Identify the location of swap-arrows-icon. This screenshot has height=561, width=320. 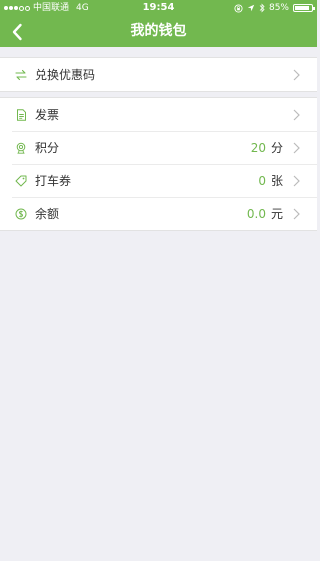
(21, 75).